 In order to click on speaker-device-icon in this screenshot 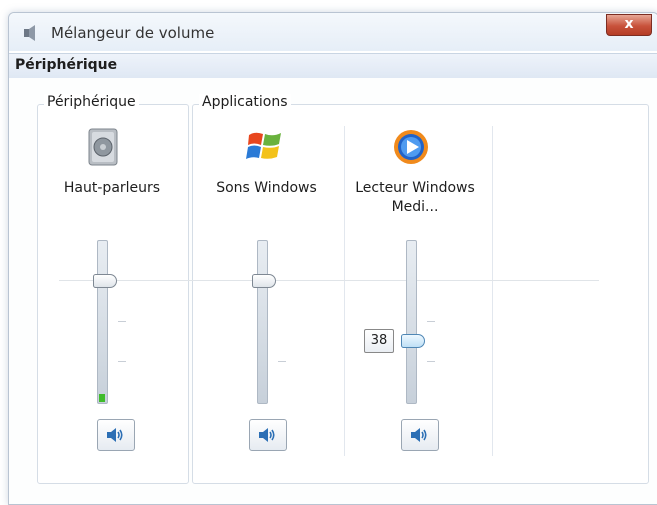, I will do `click(103, 147)`.